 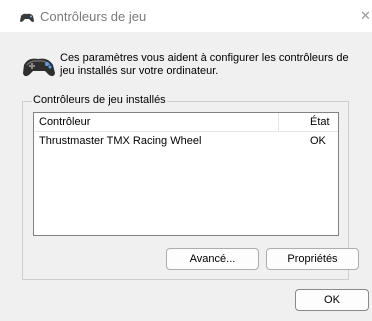 What do you see at coordinates (318, 141) in the screenshot?
I see `controller-state: OK` at bounding box center [318, 141].